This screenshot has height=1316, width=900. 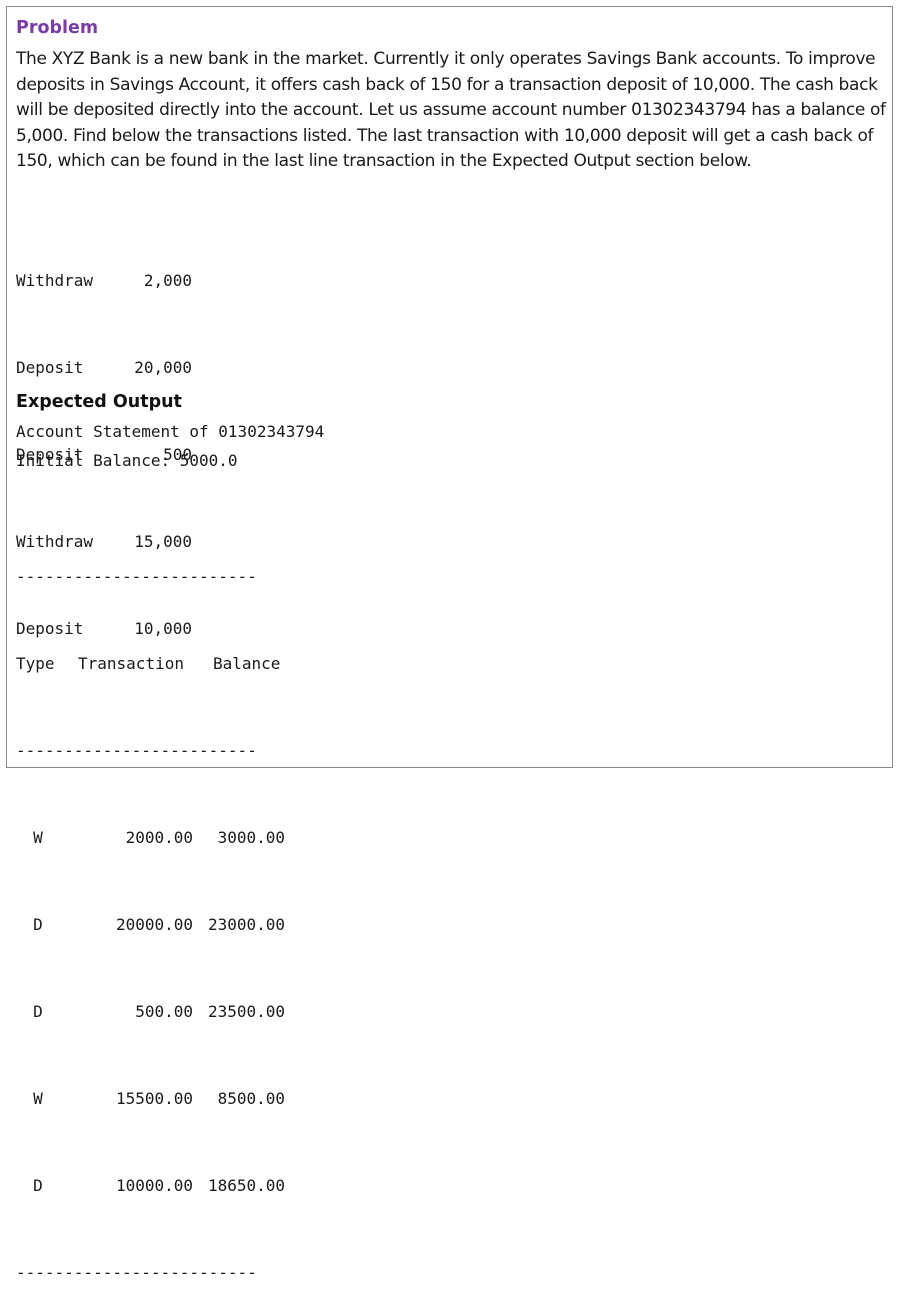 What do you see at coordinates (164, 1011) in the screenshot?
I see `row-amount: 500.00` at bounding box center [164, 1011].